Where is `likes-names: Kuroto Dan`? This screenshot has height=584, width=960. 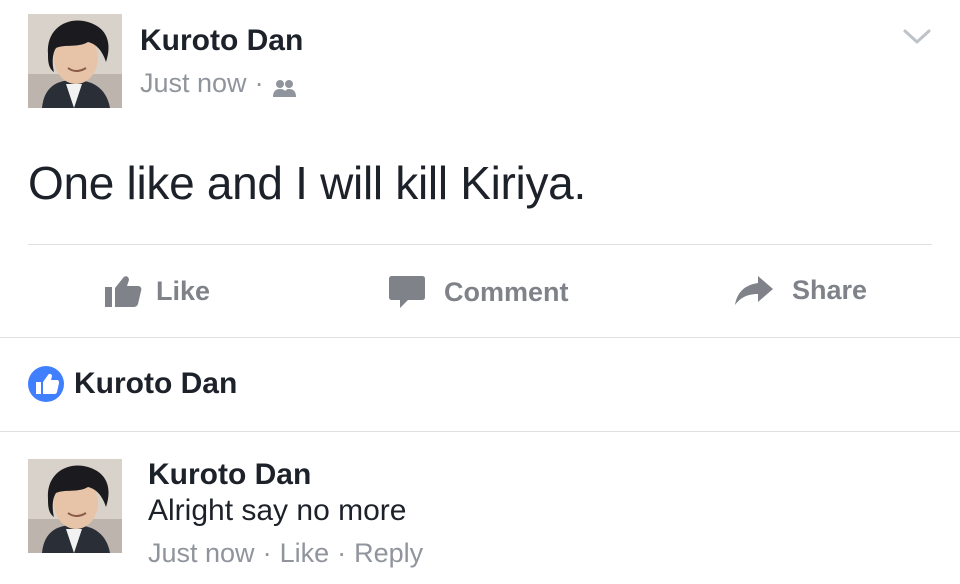
likes-names: Kuroto Dan is located at coordinates (156, 383).